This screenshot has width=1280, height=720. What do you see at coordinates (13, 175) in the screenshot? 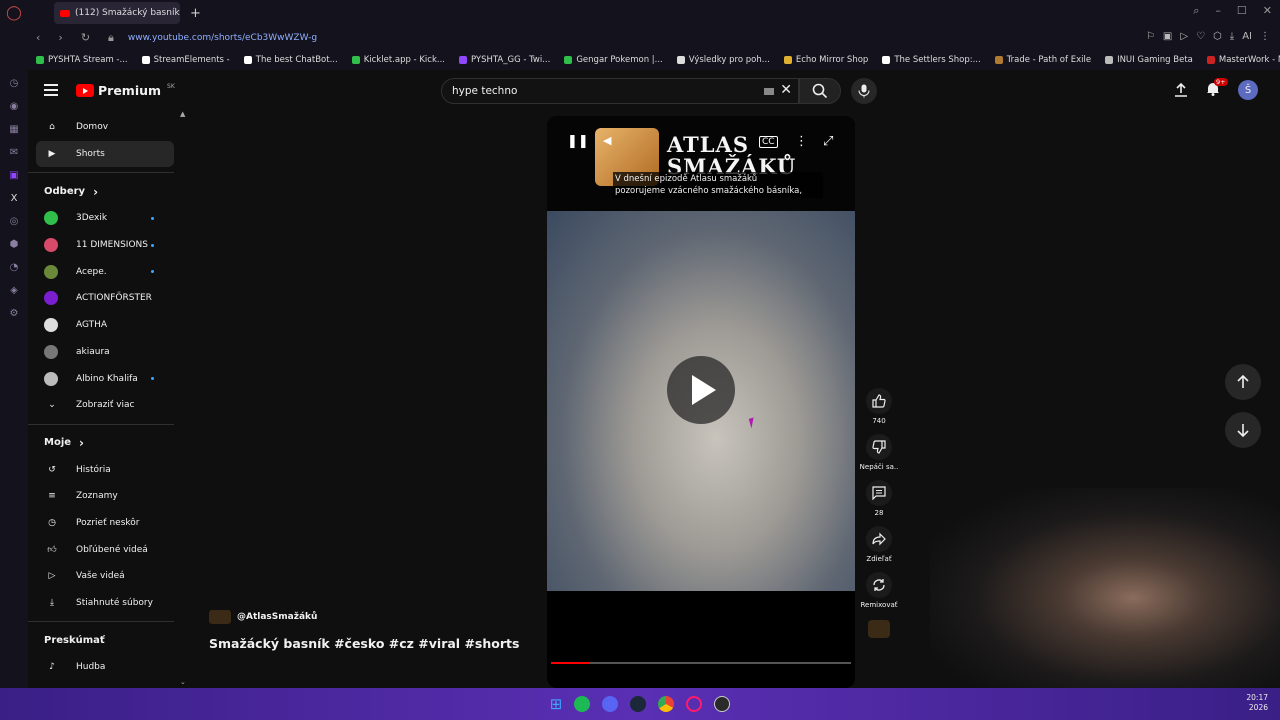
I see `sidebar-twitch-icon: ▣` at bounding box center [13, 175].